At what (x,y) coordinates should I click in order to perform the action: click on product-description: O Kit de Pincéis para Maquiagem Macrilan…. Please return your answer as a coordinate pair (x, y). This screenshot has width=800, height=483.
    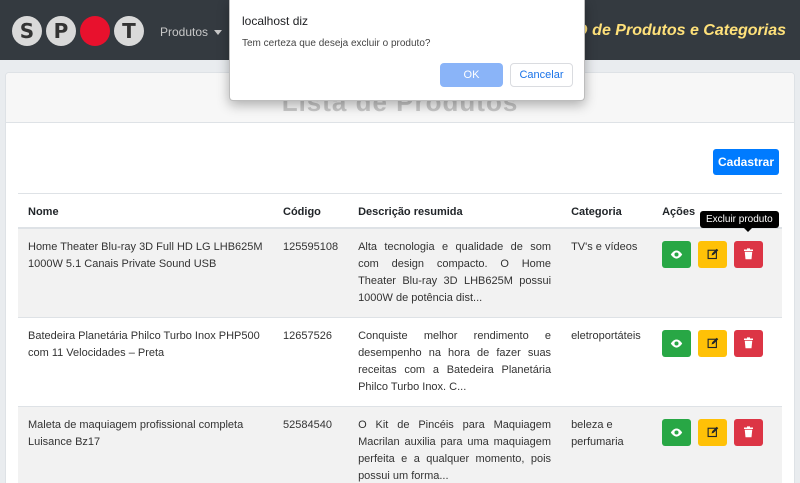
    Looking at the image, I should click on (455, 444).